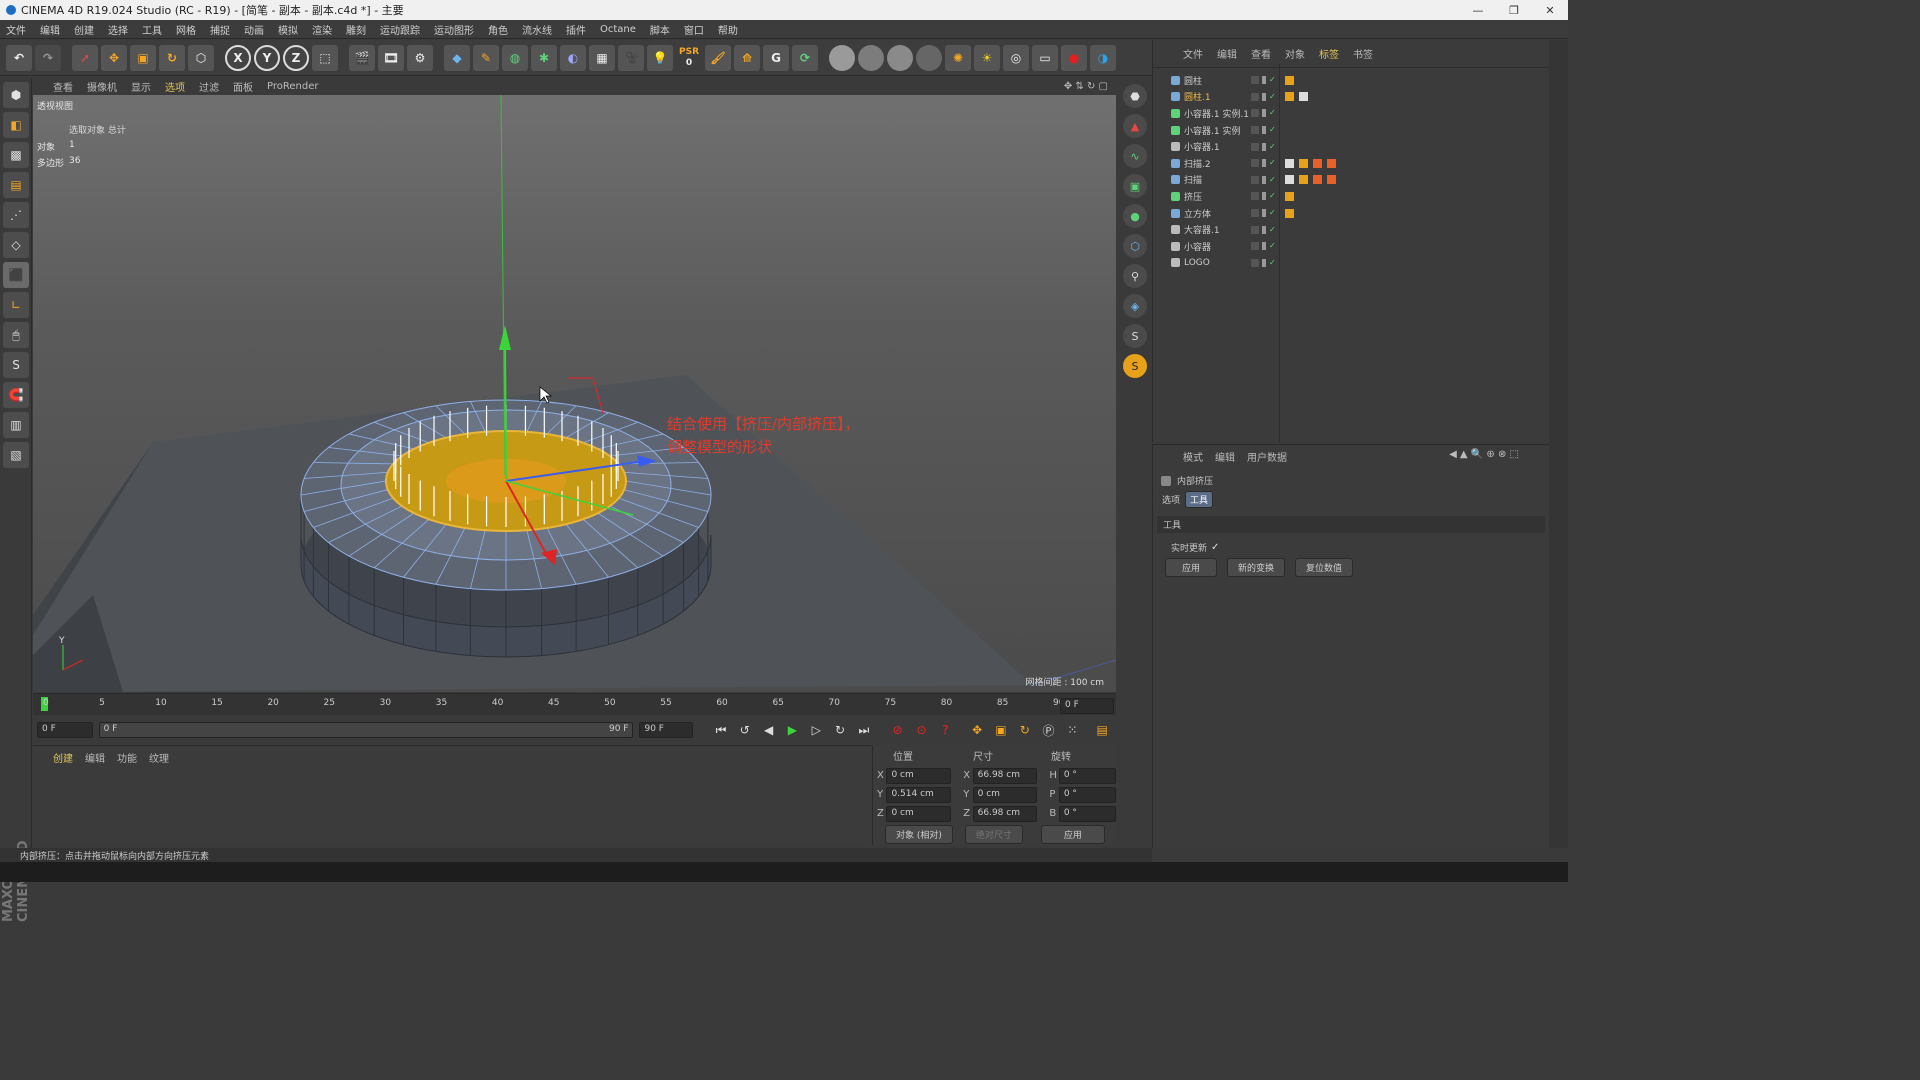 The width and height of the screenshot is (1920, 1080). I want to click on goz-icon: G, so click(776, 57).